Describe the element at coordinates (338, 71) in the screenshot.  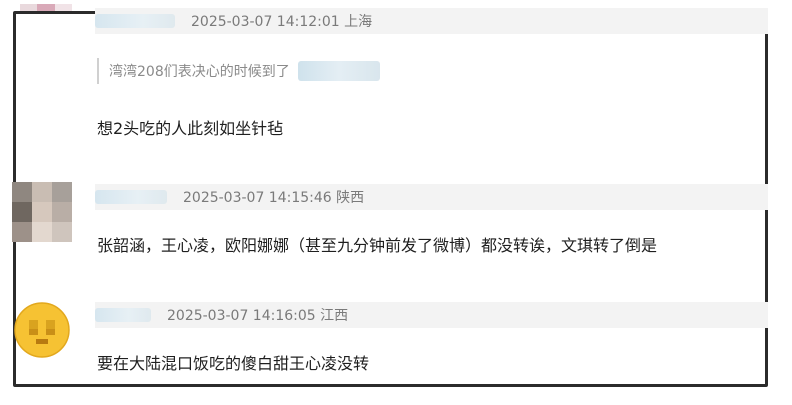
I see `blurred-mention` at that location.